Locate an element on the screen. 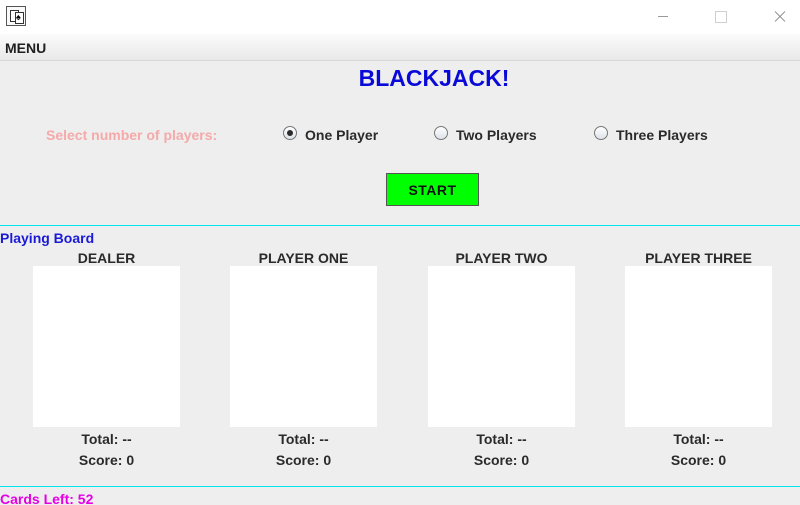 This screenshot has height=505, width=800. hand-title: PLAYER TWO is located at coordinates (501, 258).